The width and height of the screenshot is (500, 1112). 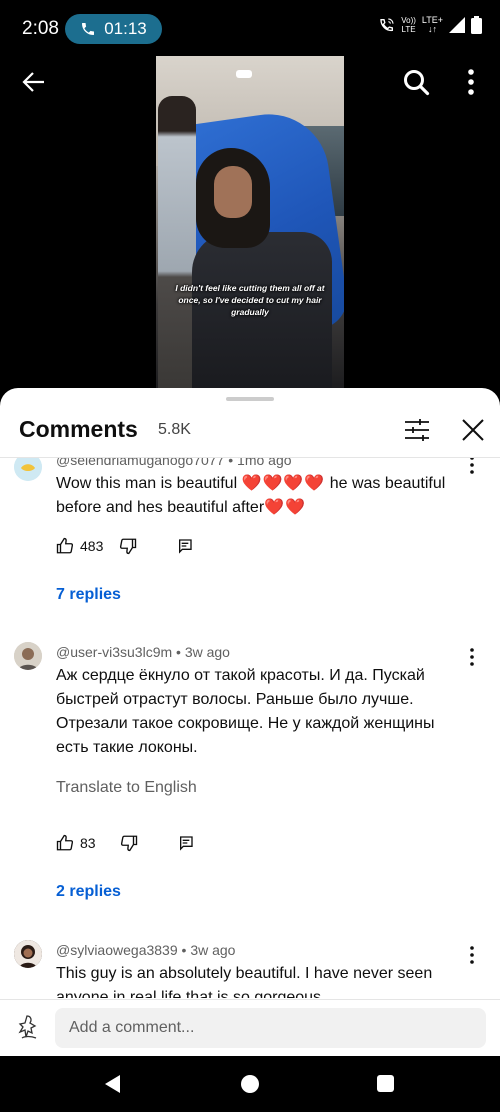 What do you see at coordinates (88, 595) in the screenshot?
I see `view-replies-button: 7 replies` at bounding box center [88, 595].